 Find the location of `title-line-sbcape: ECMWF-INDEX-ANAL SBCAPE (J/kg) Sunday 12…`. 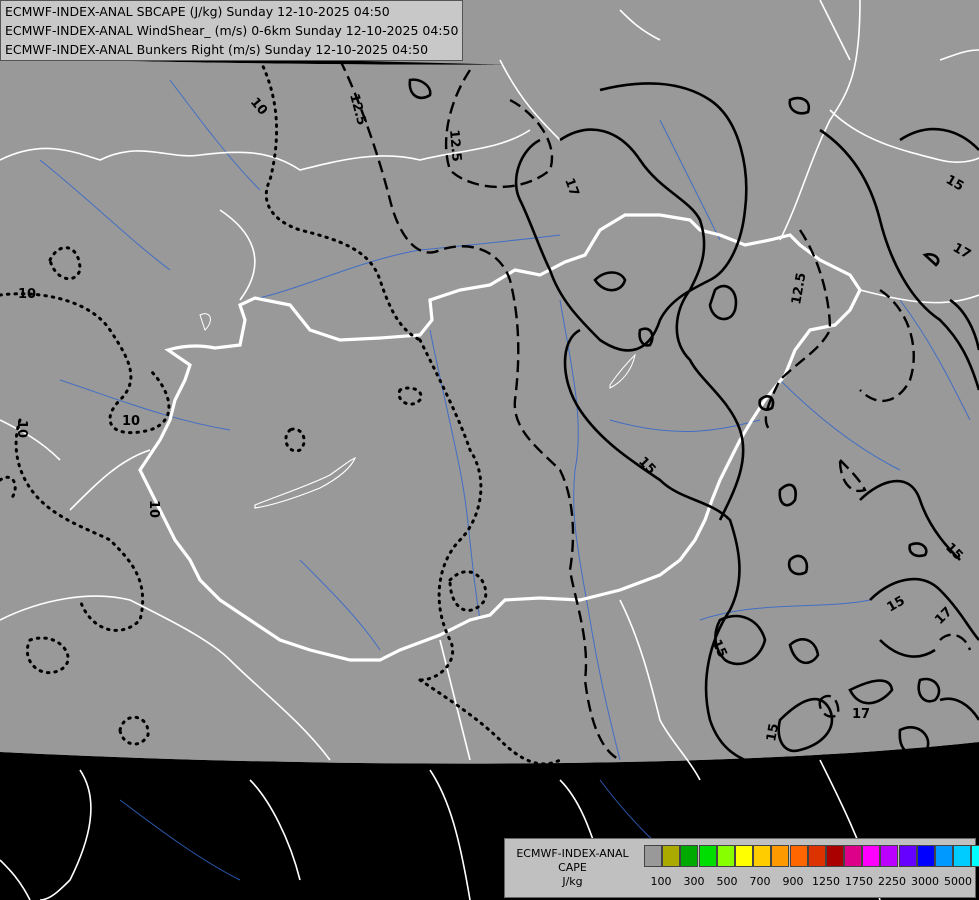

title-line-sbcape: ECMWF-INDEX-ANAL SBCAPE (J/kg) Sunday 12… is located at coordinates (197, 11).